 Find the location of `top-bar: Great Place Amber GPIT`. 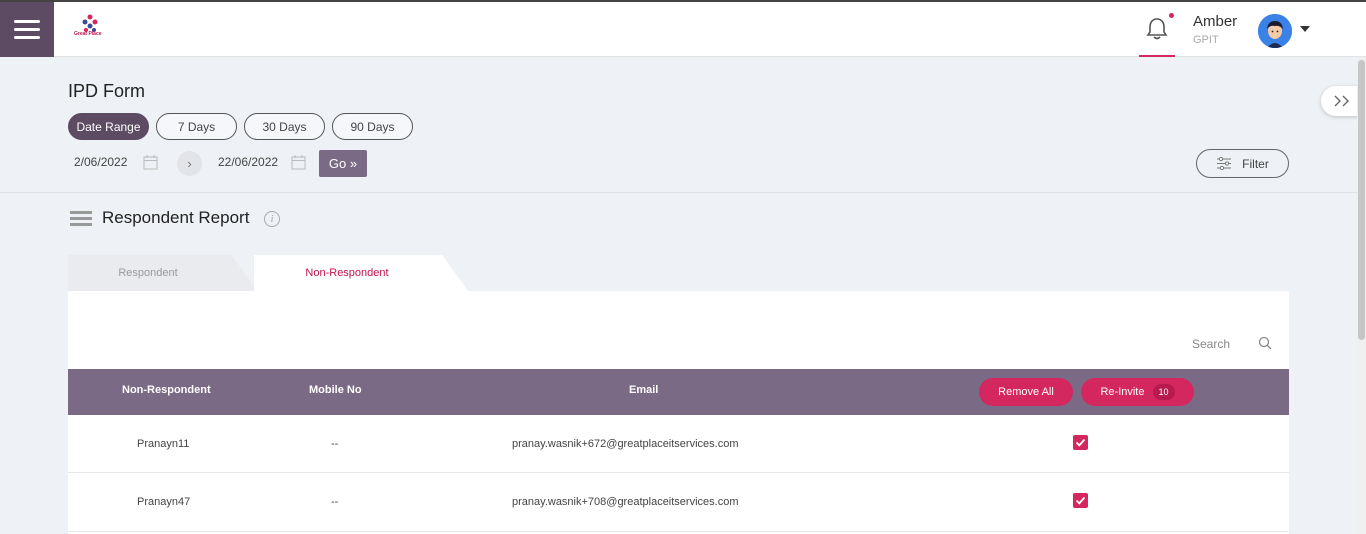

top-bar: Great Place Amber GPIT is located at coordinates (683, 28).